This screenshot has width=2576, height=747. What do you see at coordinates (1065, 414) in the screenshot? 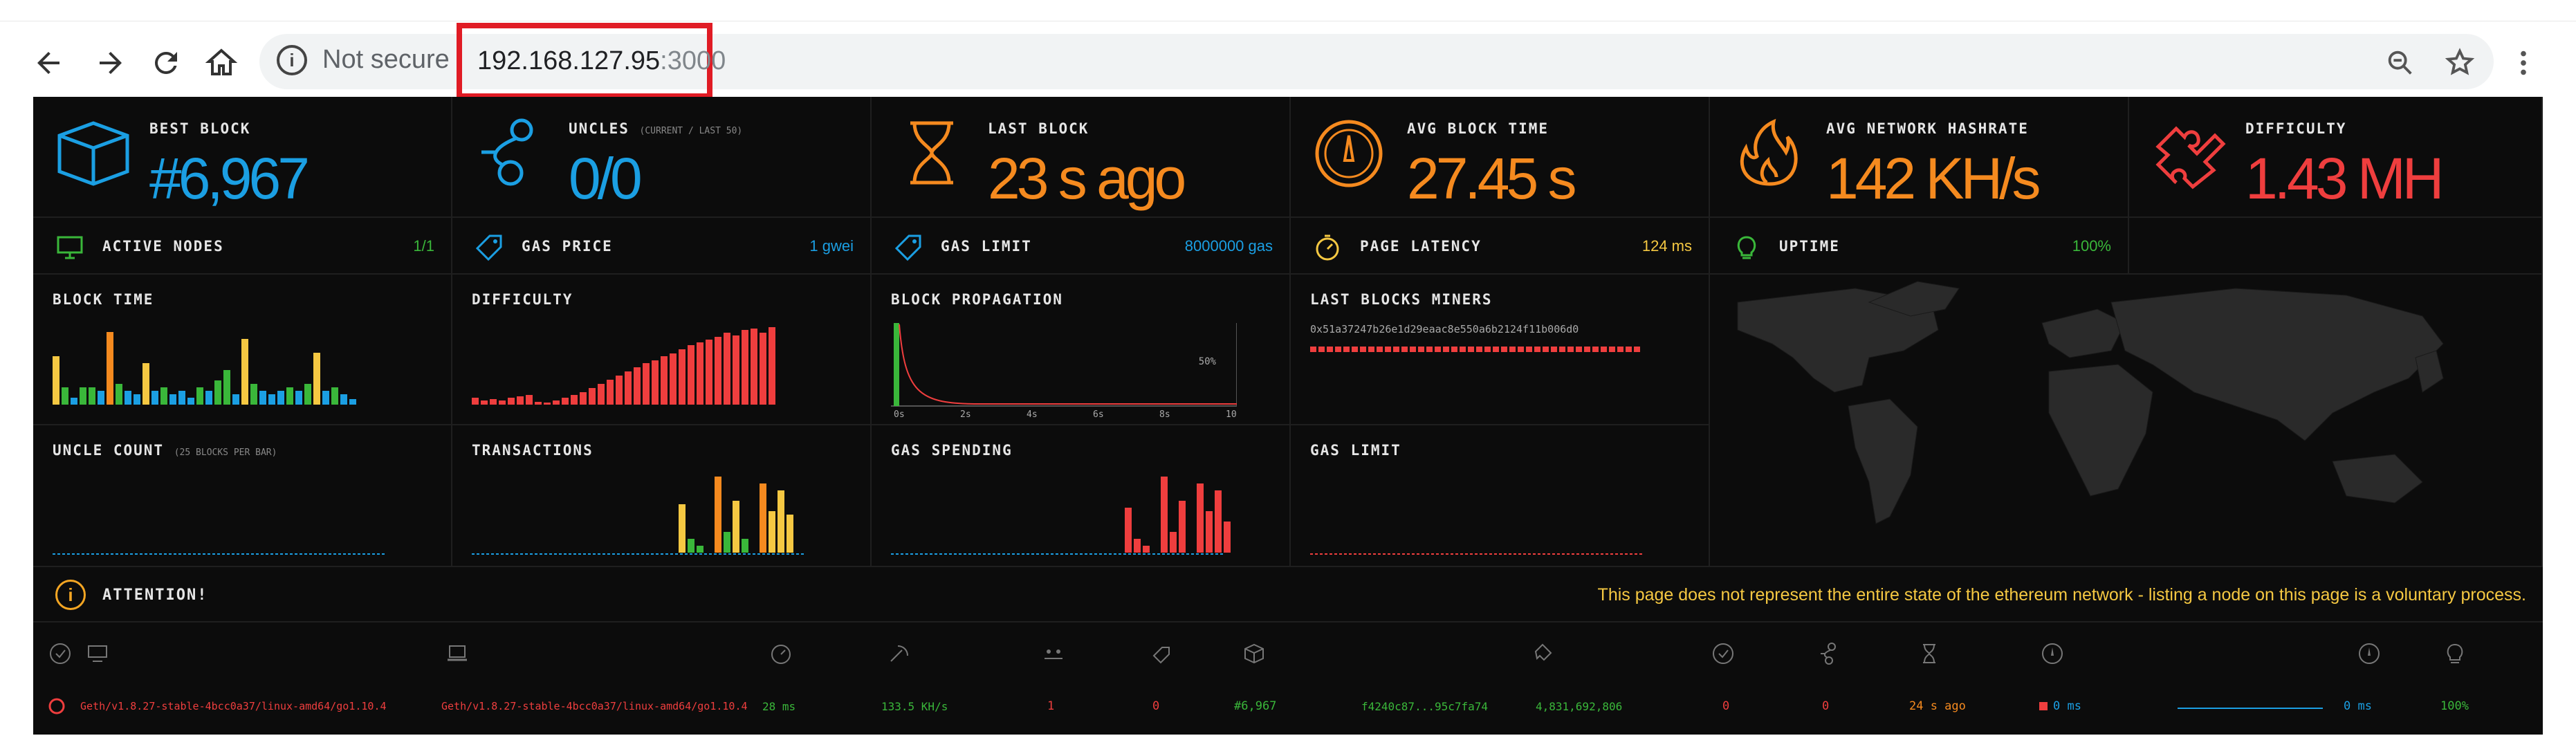
I see `propagation-x-ticks: 0s 2s 4s 6s 8s 10s` at bounding box center [1065, 414].